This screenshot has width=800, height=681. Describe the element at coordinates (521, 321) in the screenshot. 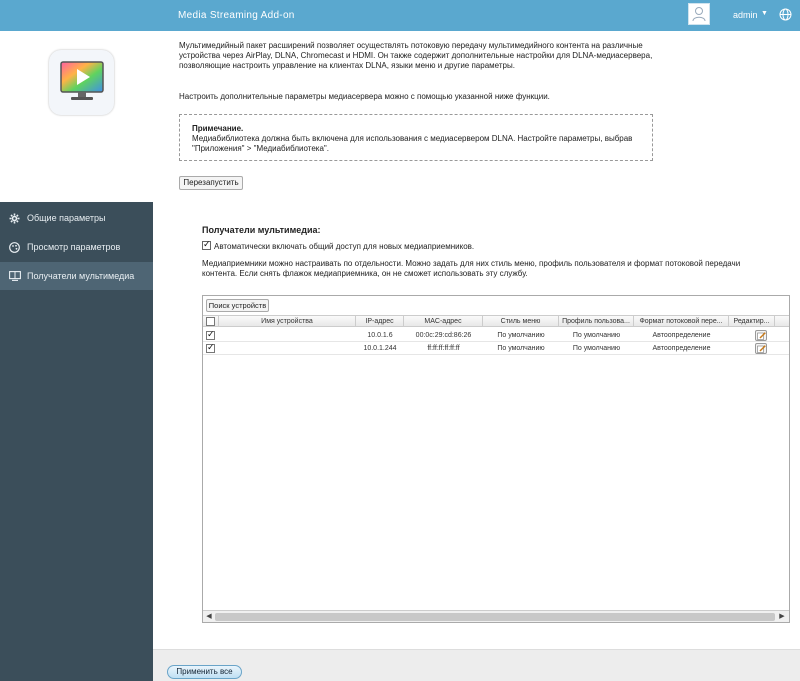

I see `column-menu-style: Стиль меню` at that location.